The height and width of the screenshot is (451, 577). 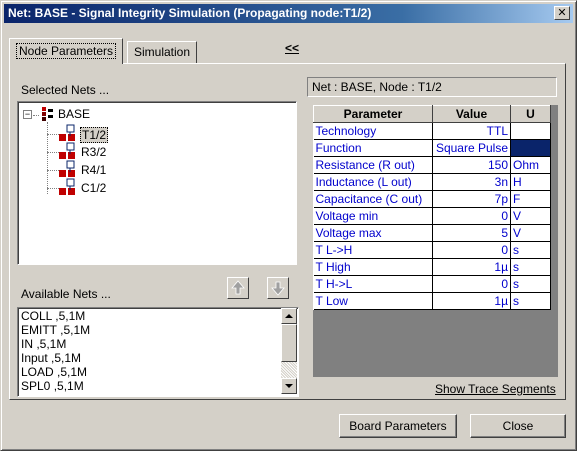 I want to click on node-info-field: Net : BASE, Node : T1/2, so click(x=432, y=87).